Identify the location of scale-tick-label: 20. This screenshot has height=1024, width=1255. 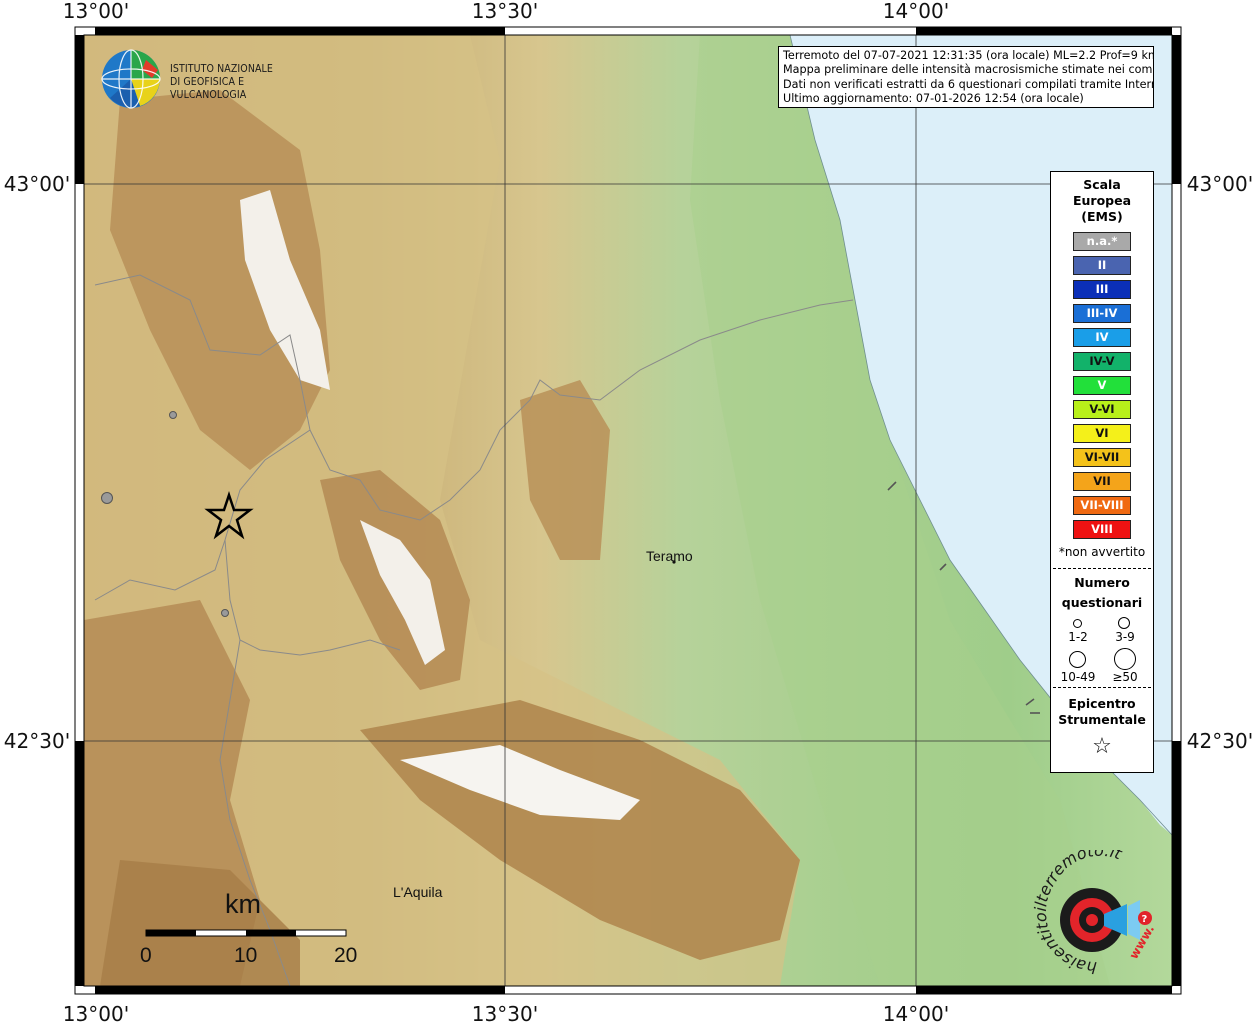
(346, 955).